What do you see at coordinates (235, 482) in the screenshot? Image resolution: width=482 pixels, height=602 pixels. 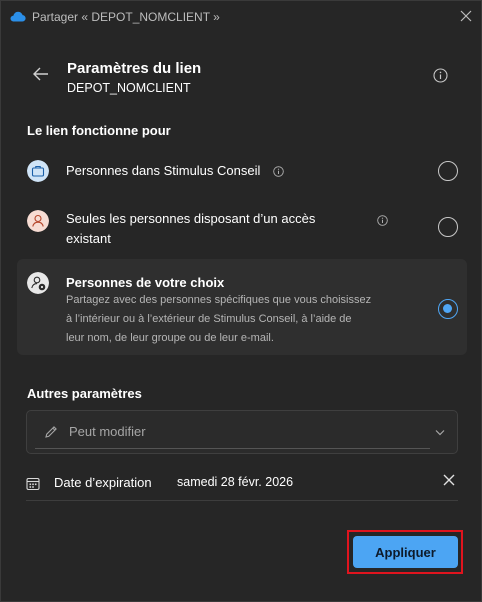 I see `expiration-date-input: samedi 28 févr. 2026` at bounding box center [235, 482].